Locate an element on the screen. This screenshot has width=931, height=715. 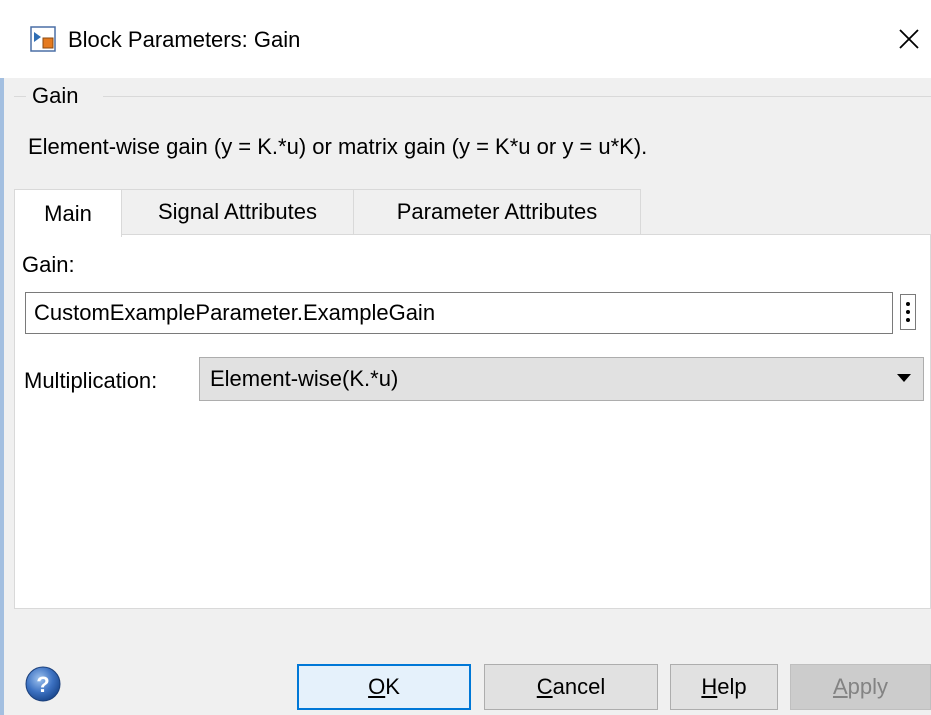
tab-main: Main is located at coordinates (68, 213).